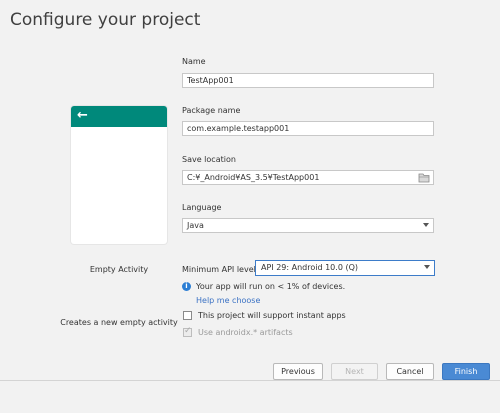 The height and width of the screenshot is (413, 500). What do you see at coordinates (271, 286) in the screenshot?
I see `device-coverage-text: Your app will run on < 1% of devices.` at bounding box center [271, 286].